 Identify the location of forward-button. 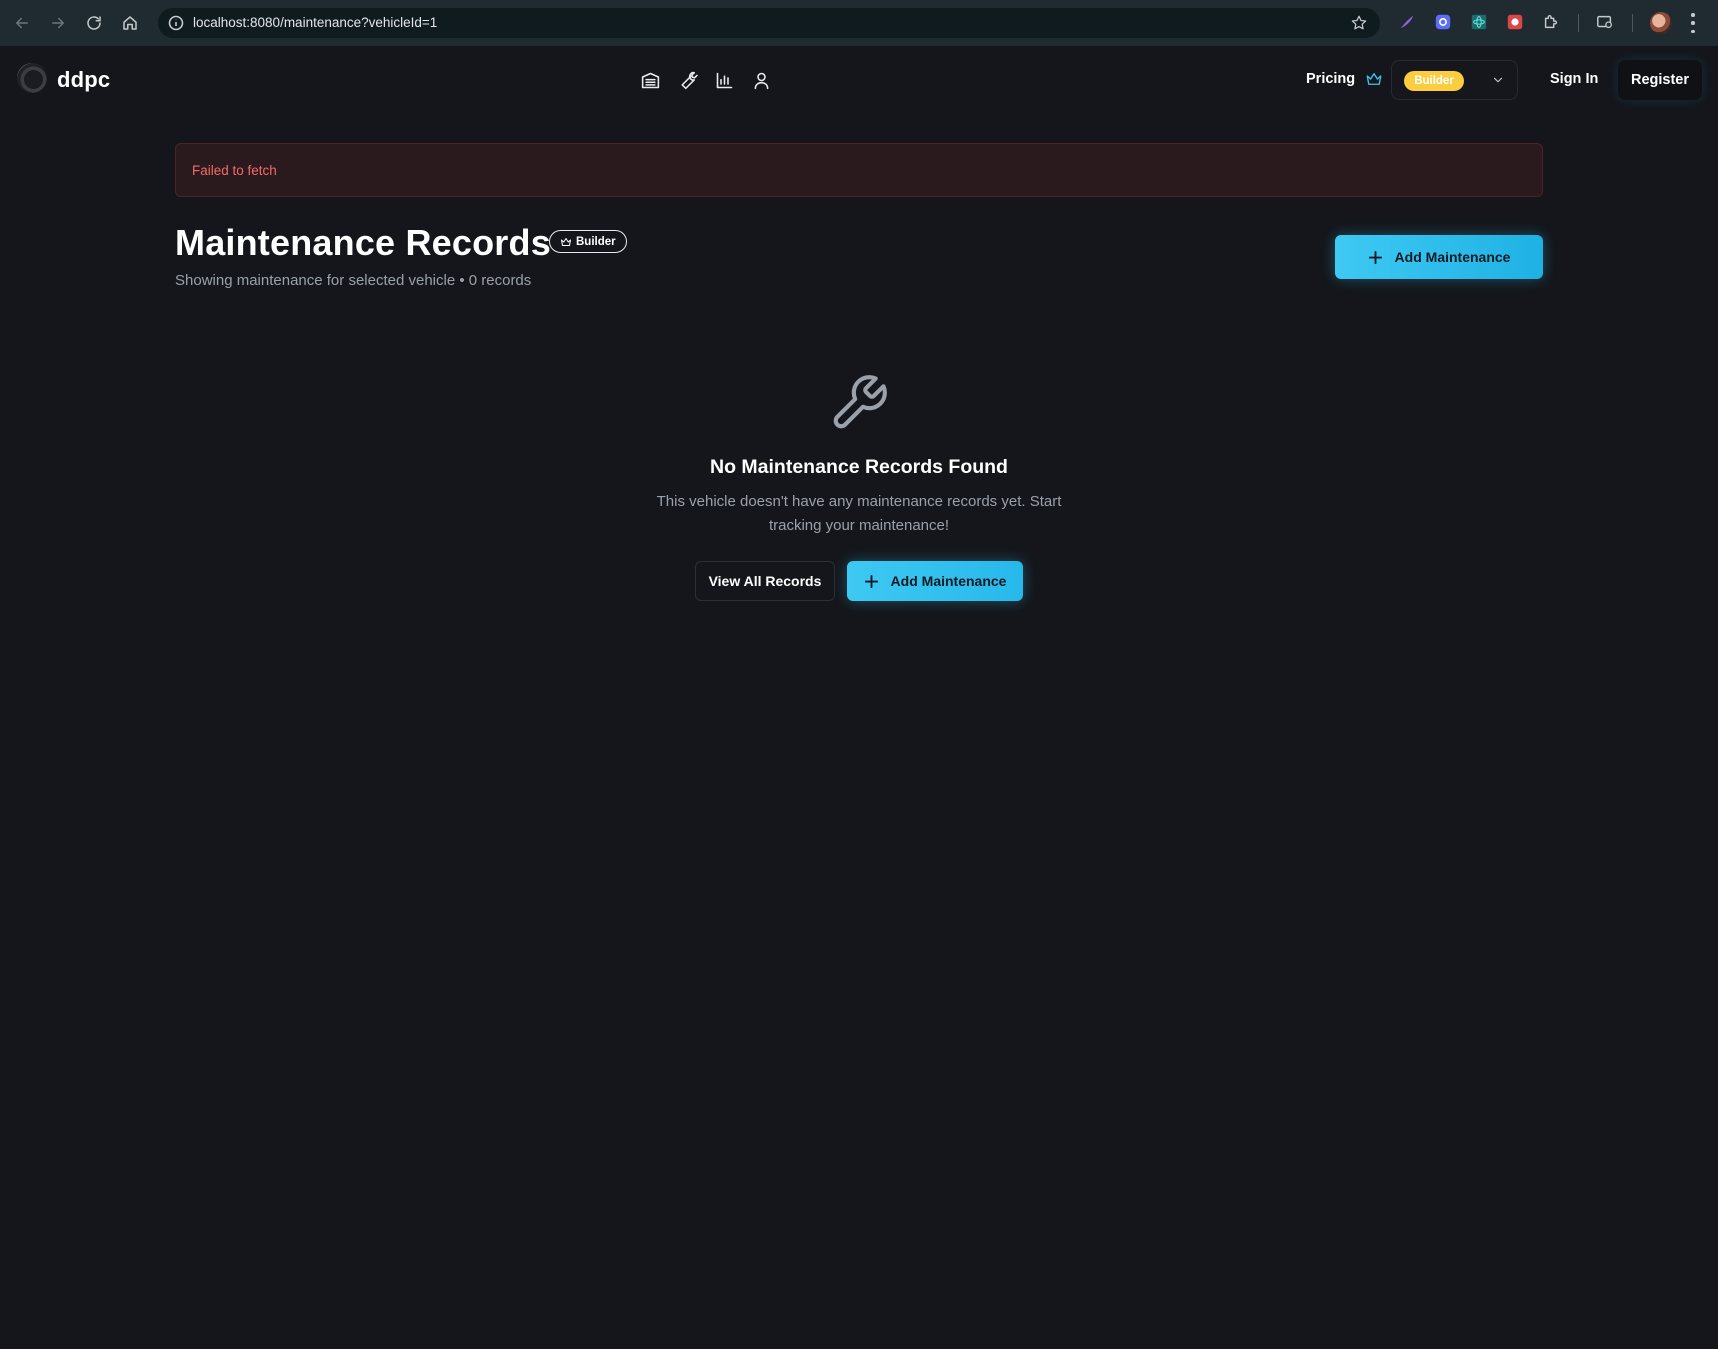
(58, 23).